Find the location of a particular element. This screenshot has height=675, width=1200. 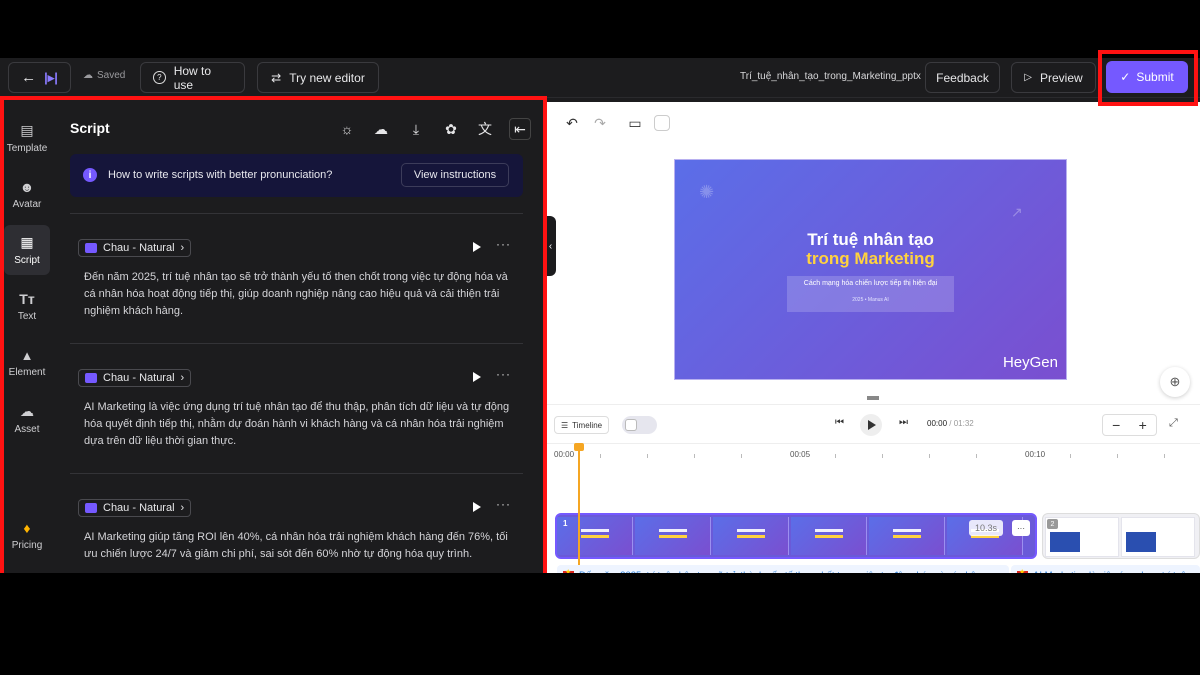

clip-number: 1 is located at coordinates (565, 523).